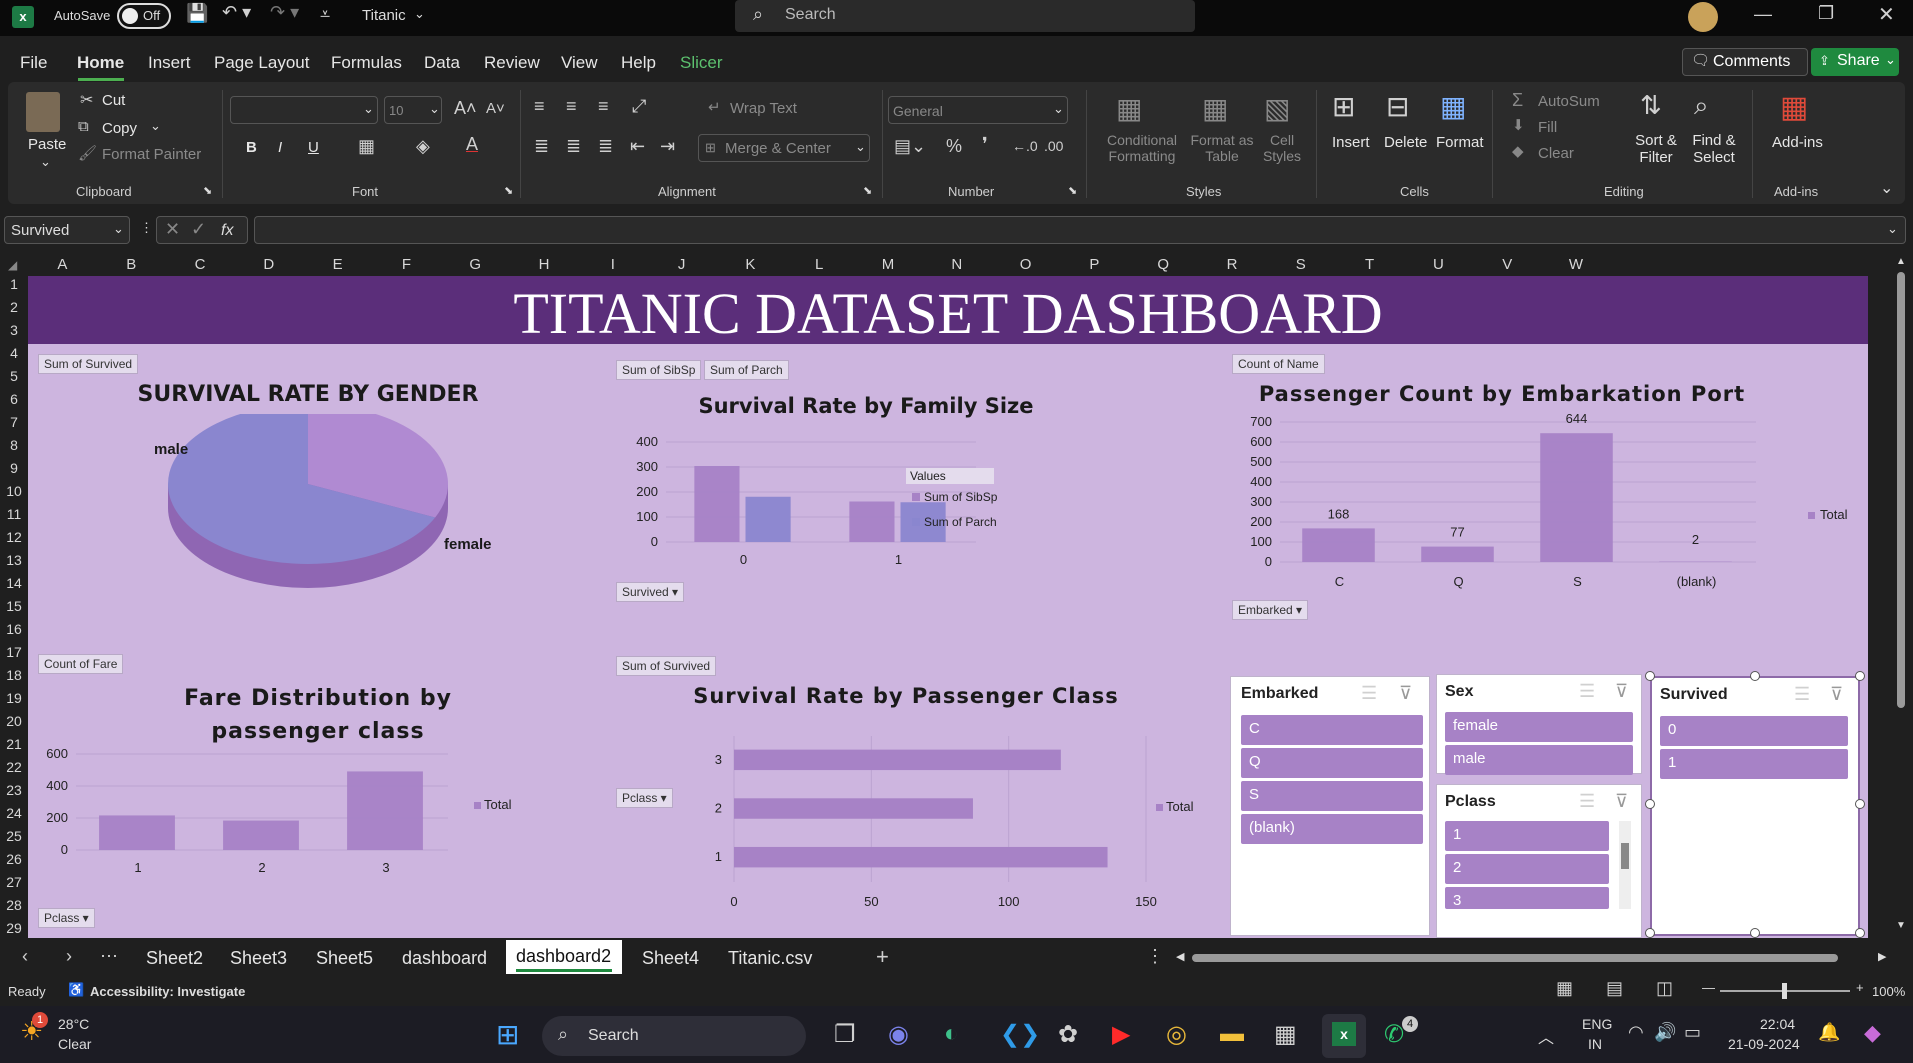 The width and height of the screenshot is (1913, 1063). I want to click on column-header: R, so click(1232, 264).